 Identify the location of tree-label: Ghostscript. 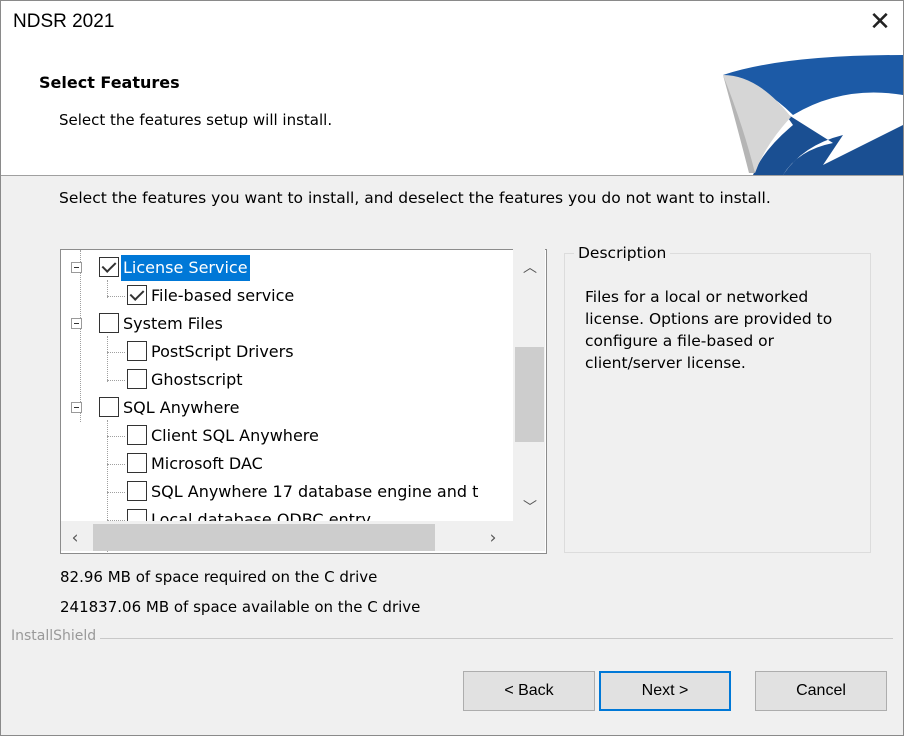
(197, 379).